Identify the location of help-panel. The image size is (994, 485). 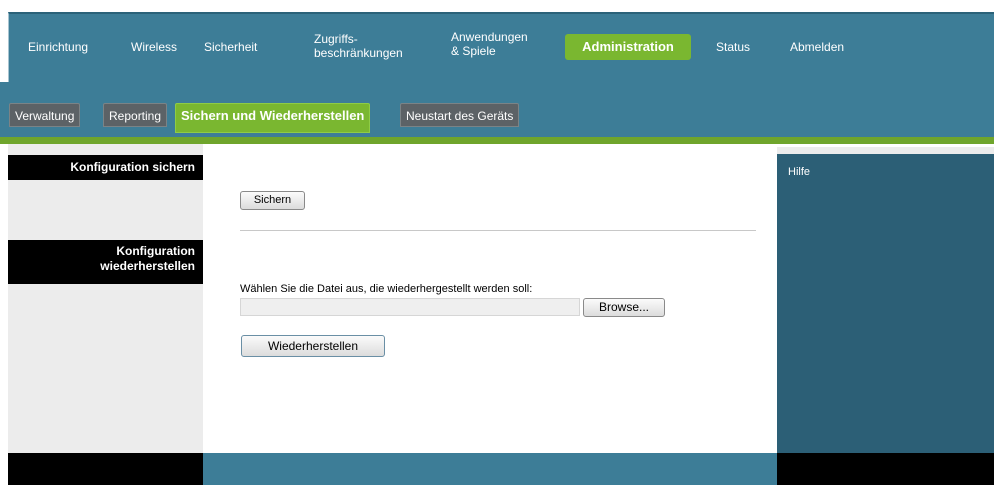
(885, 303).